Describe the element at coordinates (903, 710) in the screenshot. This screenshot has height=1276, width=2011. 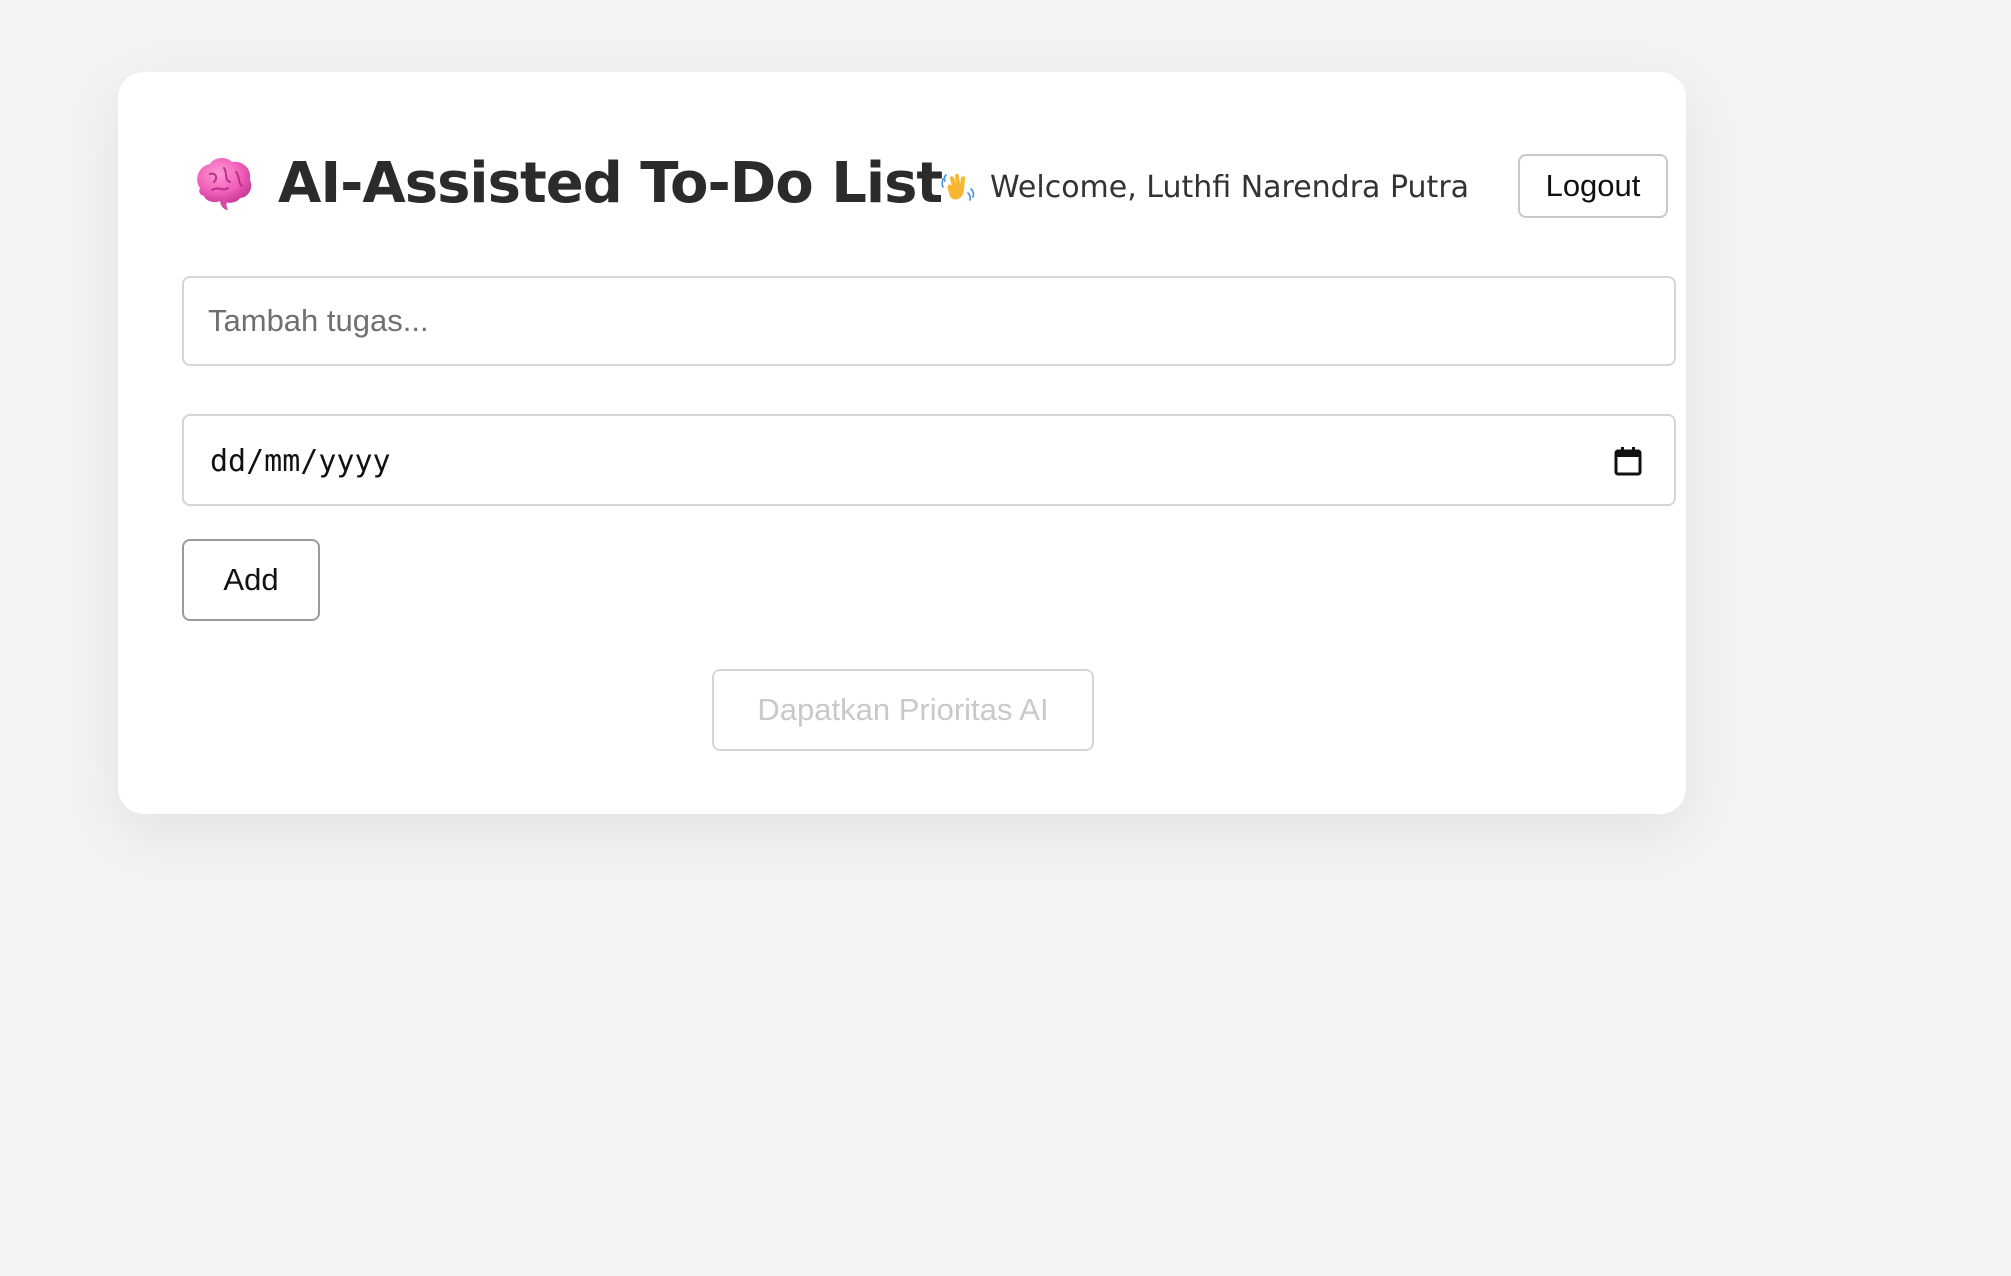
I see `ai-priority-button: Dapatkan Prioritas AI` at that location.